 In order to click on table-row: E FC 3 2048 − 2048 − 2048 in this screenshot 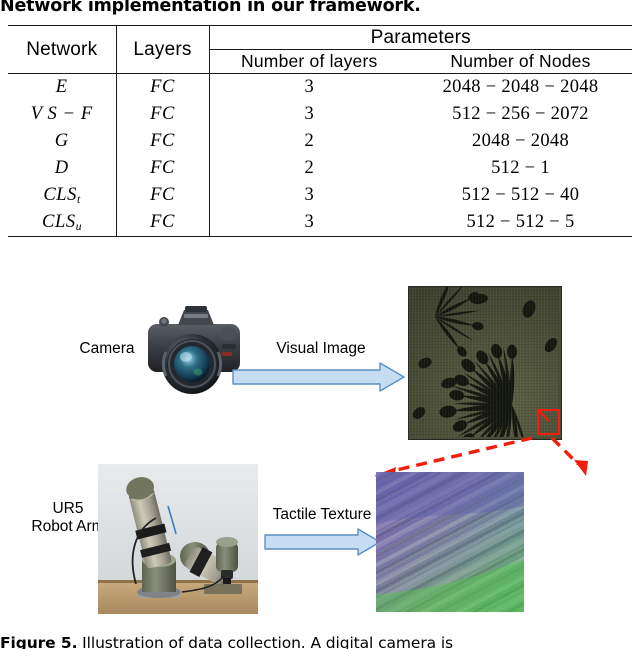, I will do `click(320, 87)`.